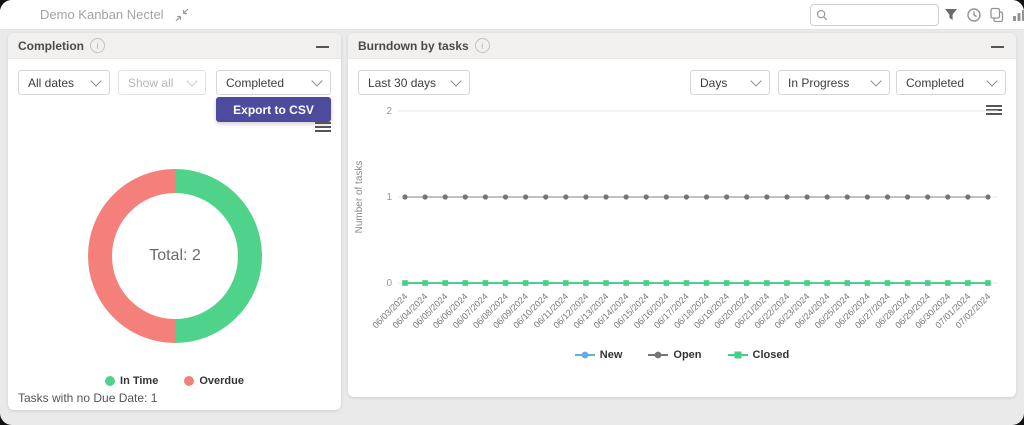 The width and height of the screenshot is (1024, 425). Describe the element at coordinates (997, 15) in the screenshot. I see `copy-icon` at that location.